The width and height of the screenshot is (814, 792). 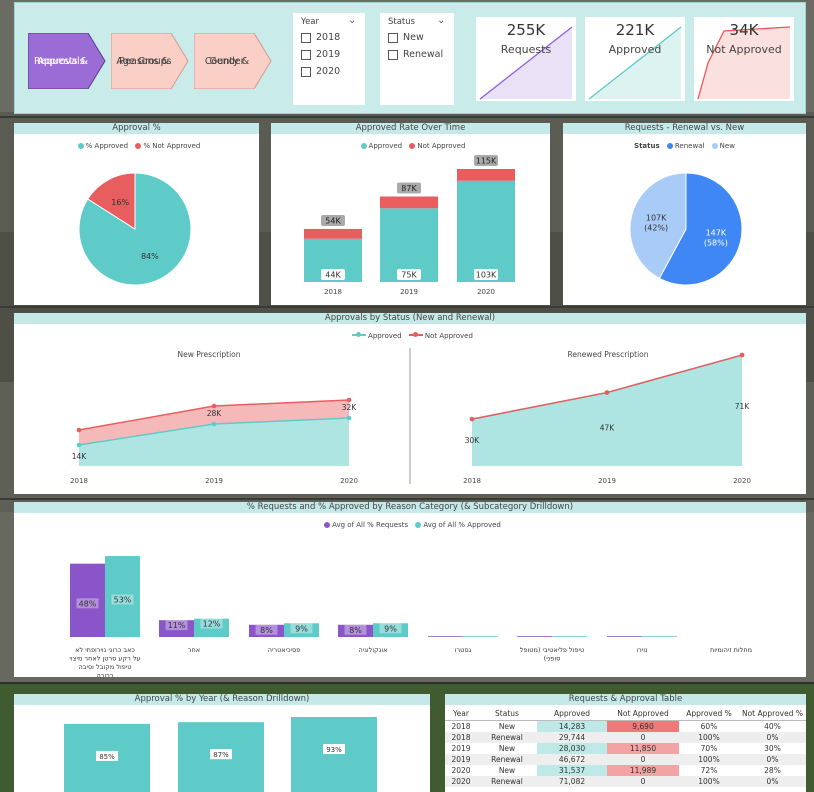 I want to click on nav-requests-approvals-button: Requests & Approvals, so click(x=67, y=61).